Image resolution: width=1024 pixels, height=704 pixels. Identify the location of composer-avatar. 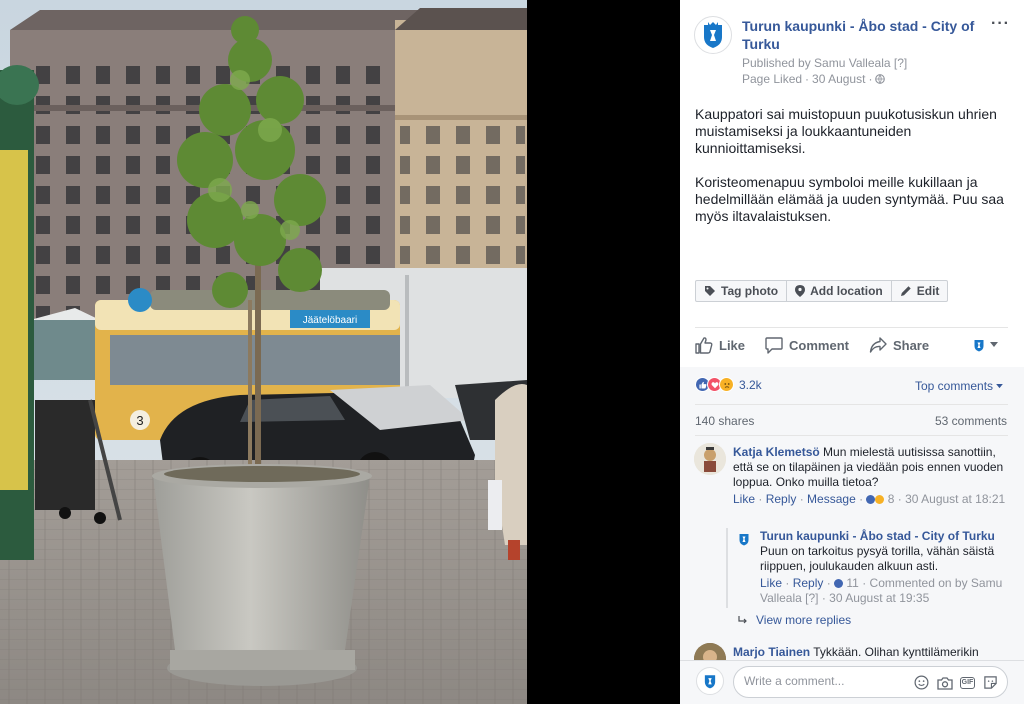
(710, 681).